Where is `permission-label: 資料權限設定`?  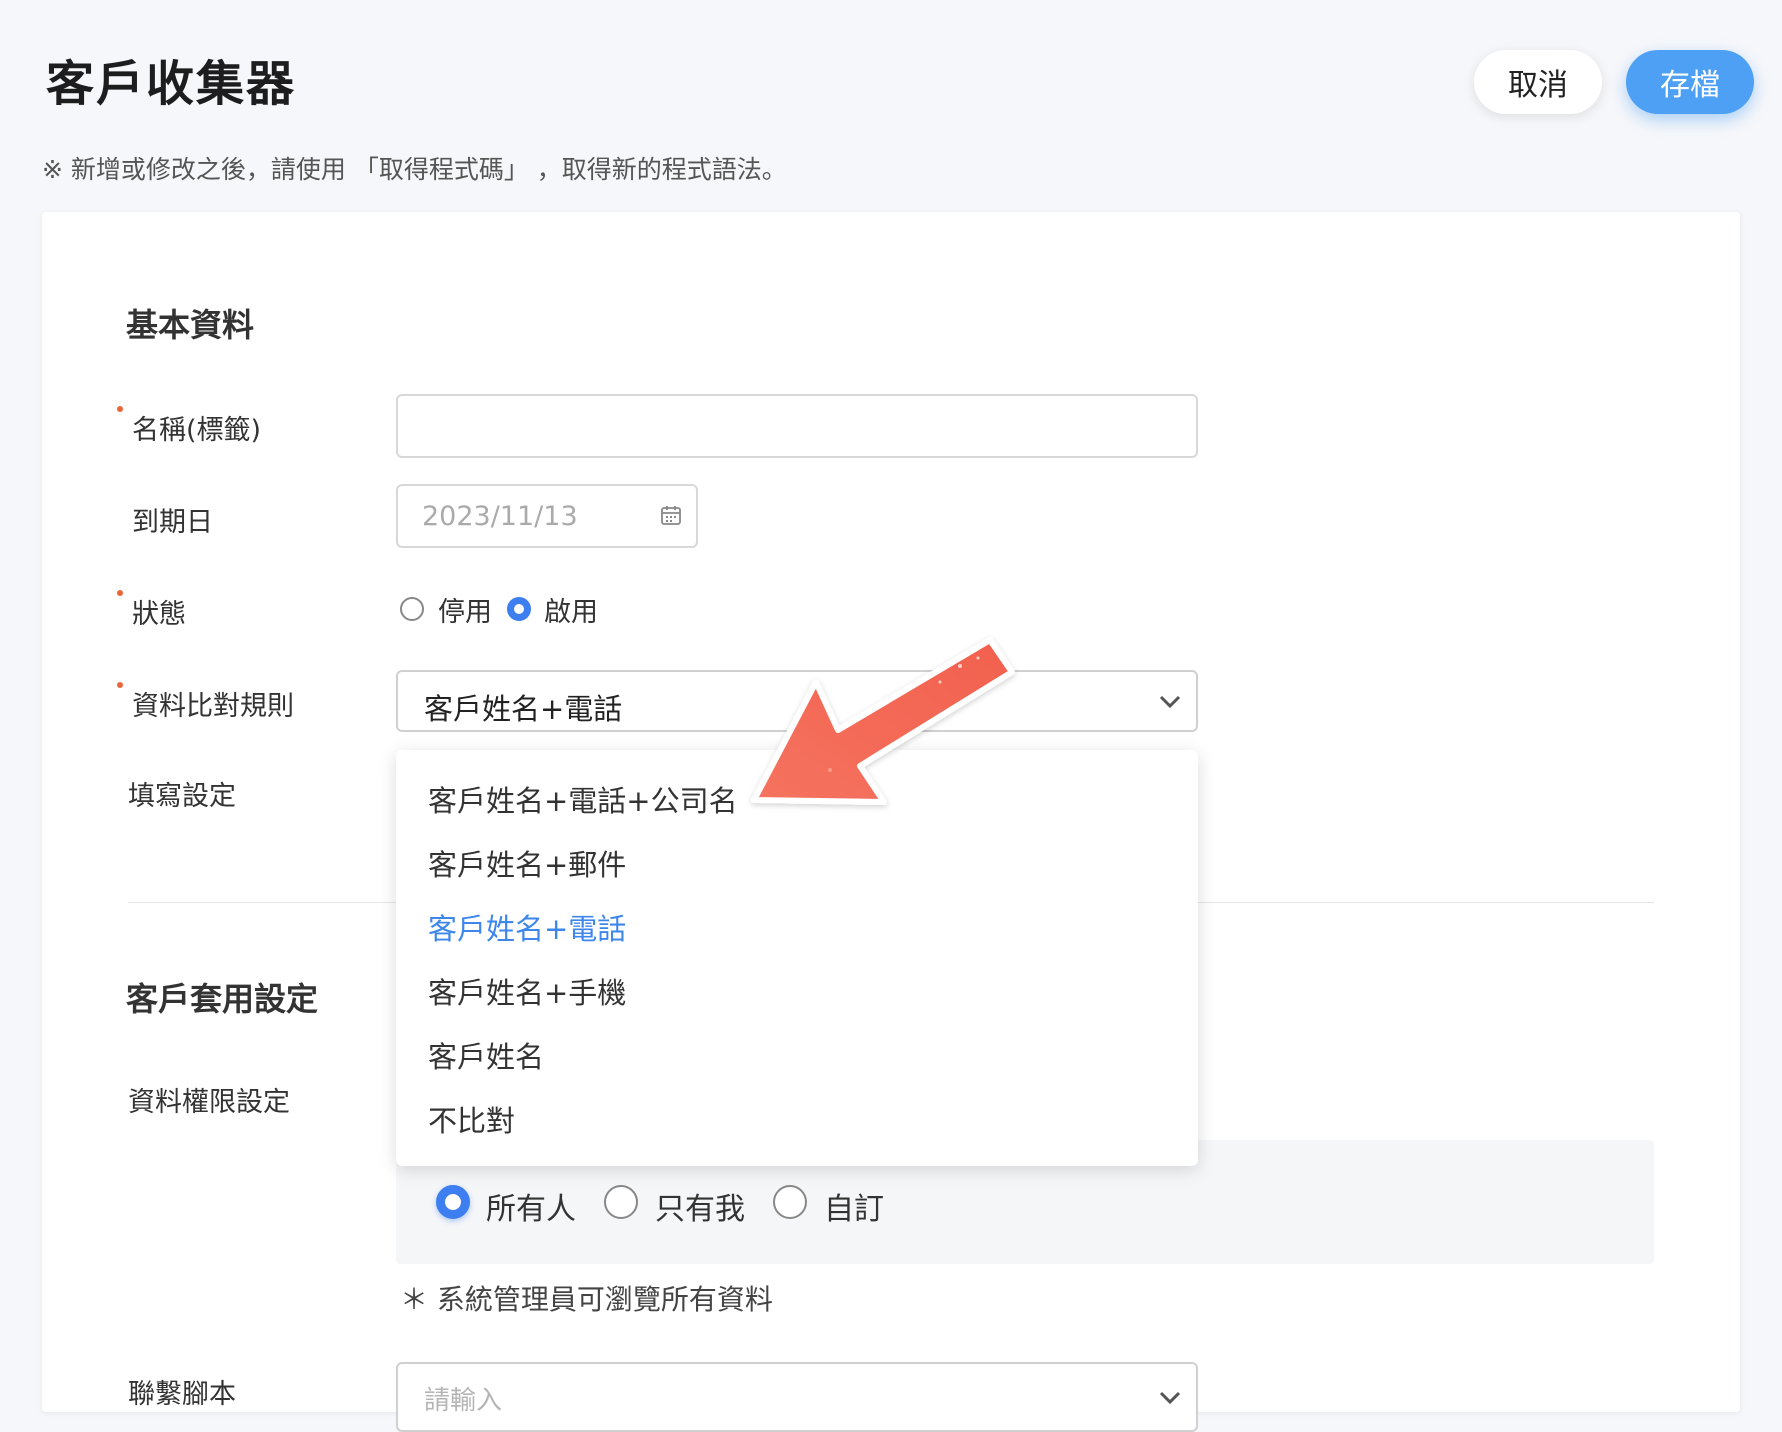
permission-label: 資料權限設定 is located at coordinates (209, 1102).